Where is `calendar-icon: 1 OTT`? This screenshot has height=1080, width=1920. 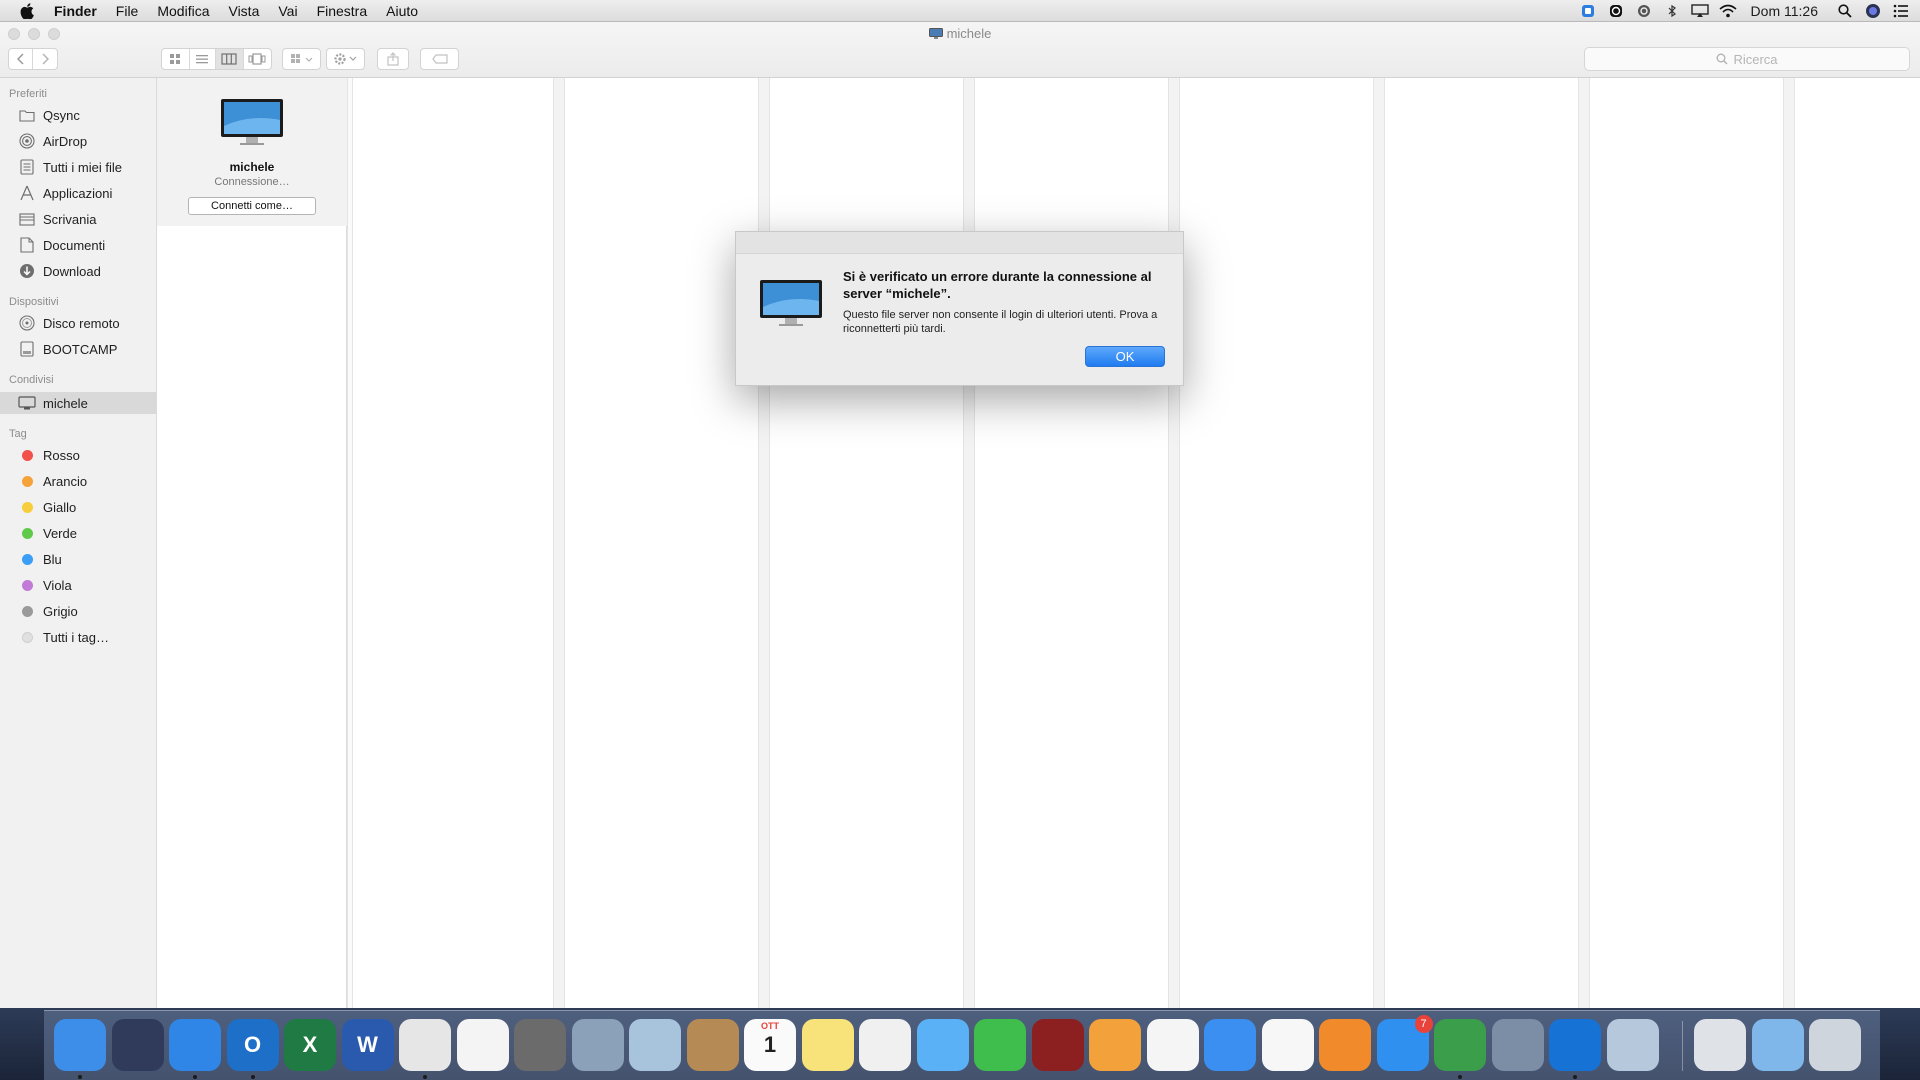 calendar-icon: 1 OTT is located at coordinates (770, 1045).